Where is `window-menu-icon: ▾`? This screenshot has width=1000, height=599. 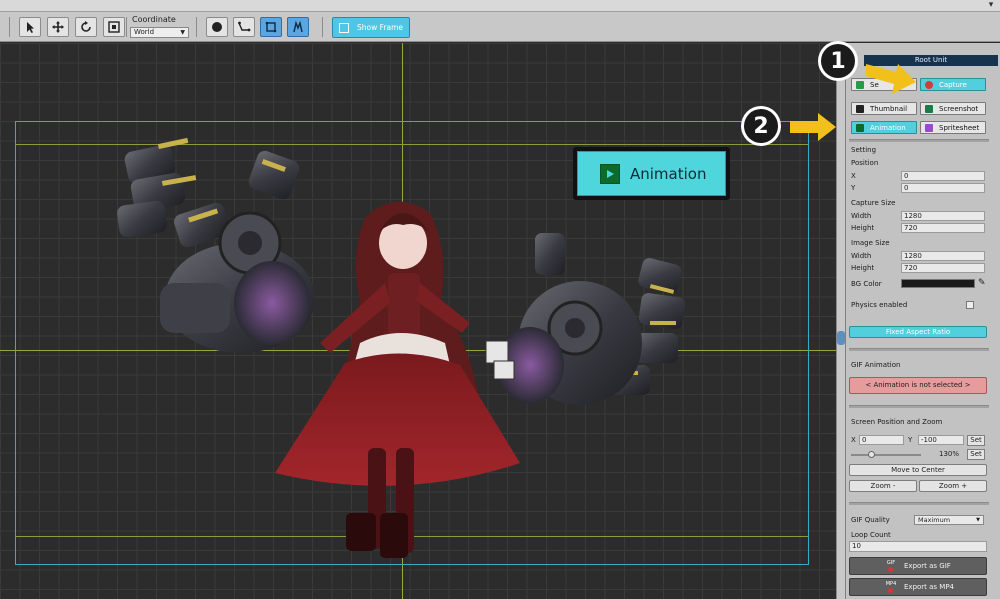 window-menu-icon: ▾ is located at coordinates (991, 5).